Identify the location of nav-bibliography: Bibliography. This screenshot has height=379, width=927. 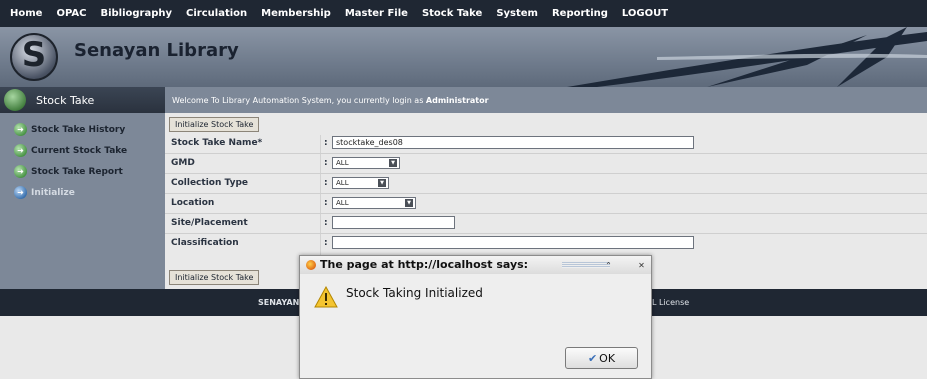
(136, 13).